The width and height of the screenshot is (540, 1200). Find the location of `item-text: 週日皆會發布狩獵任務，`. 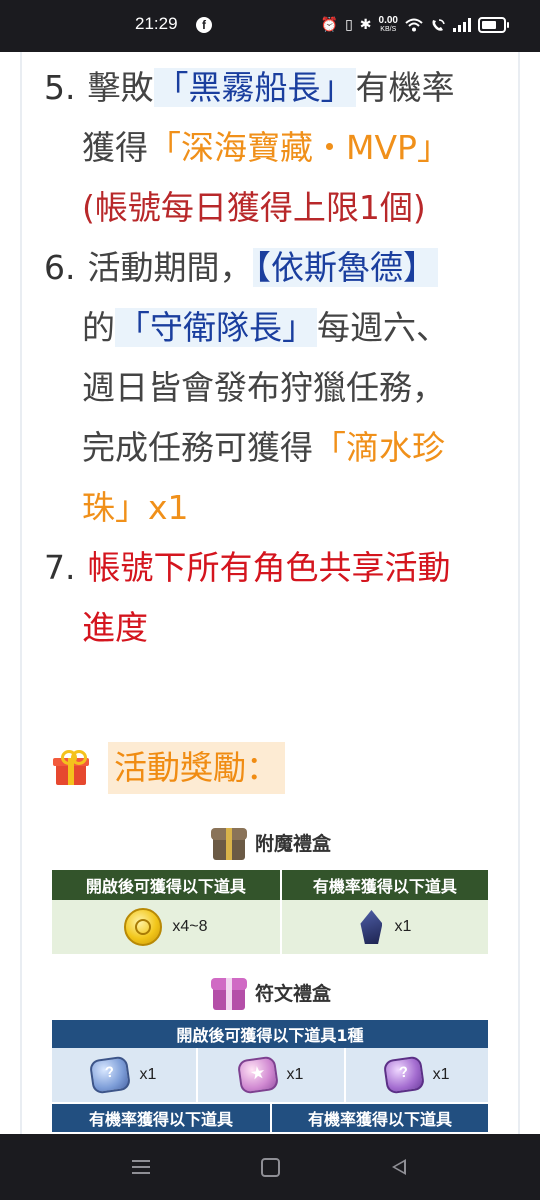

item-text: 週日皆會發布狩獵任務， is located at coordinates (263, 387).